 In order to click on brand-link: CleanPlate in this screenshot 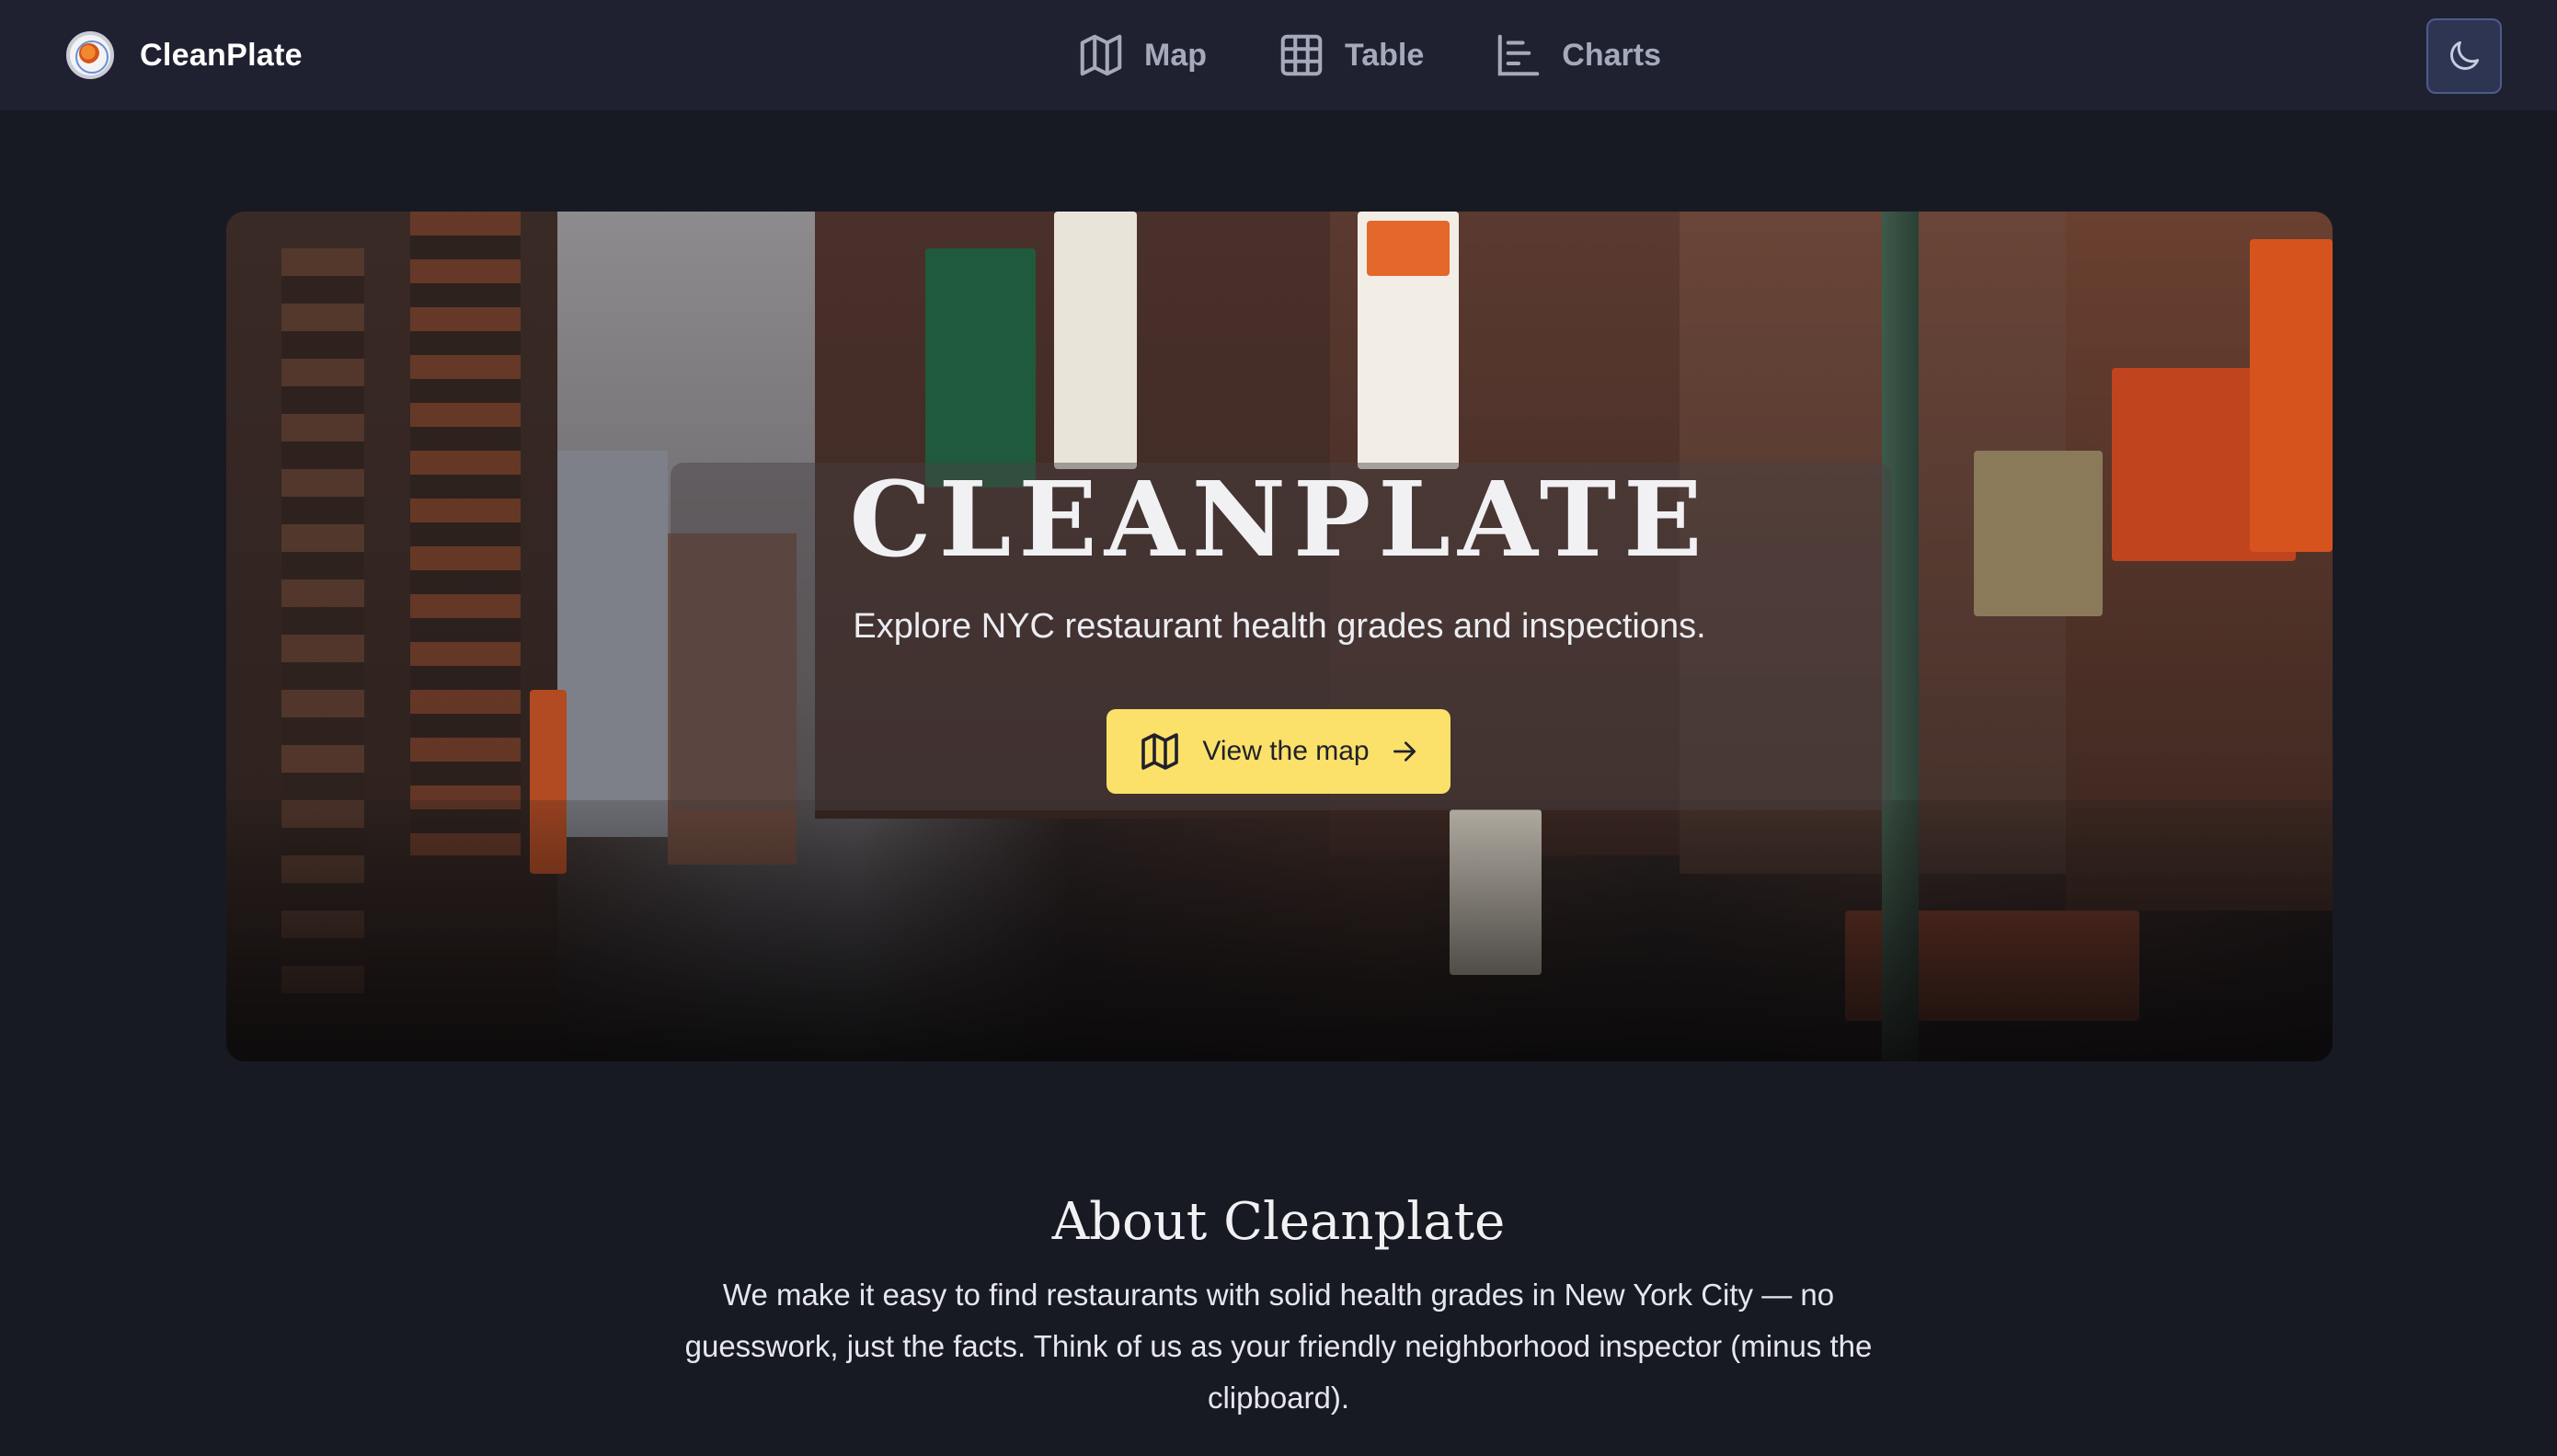, I will do `click(184, 55)`.